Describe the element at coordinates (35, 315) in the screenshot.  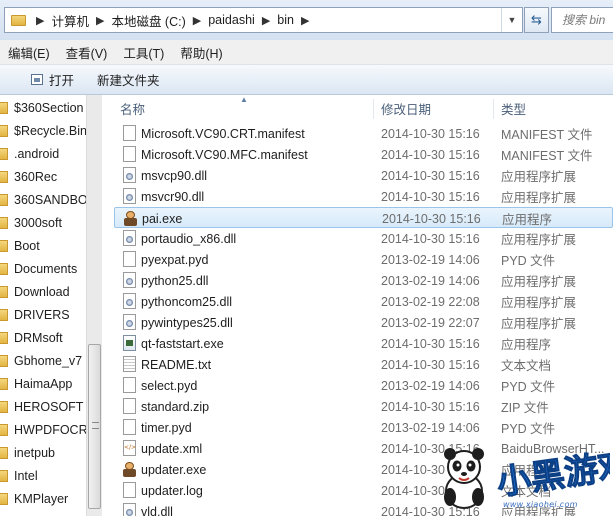
I see `sidebar-item: DRIVERS` at that location.